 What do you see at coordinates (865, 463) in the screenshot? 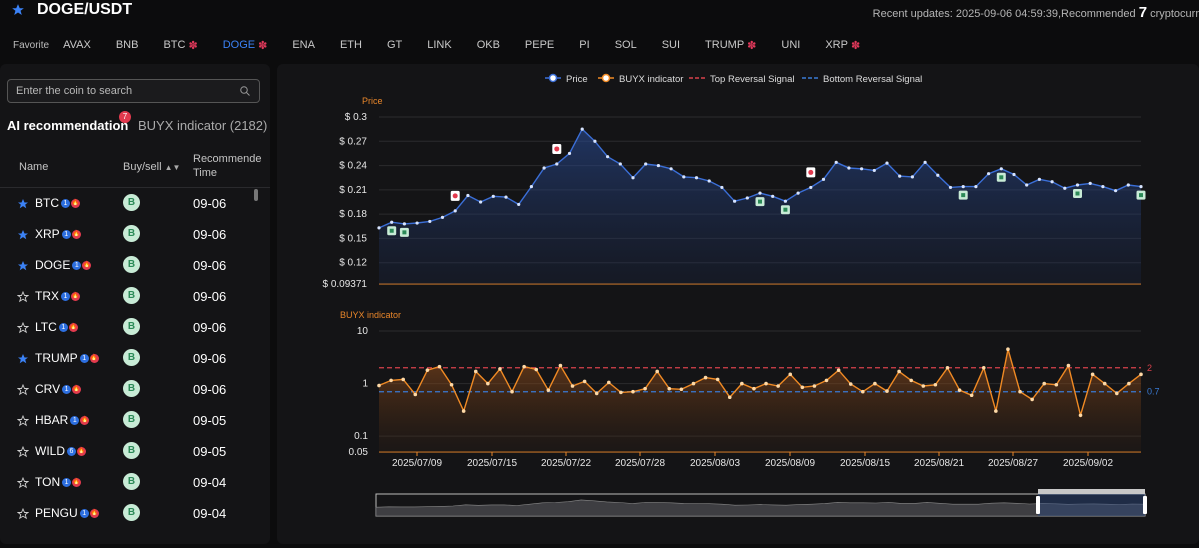
I see `x-tick-label: 2025/08/15` at bounding box center [865, 463].